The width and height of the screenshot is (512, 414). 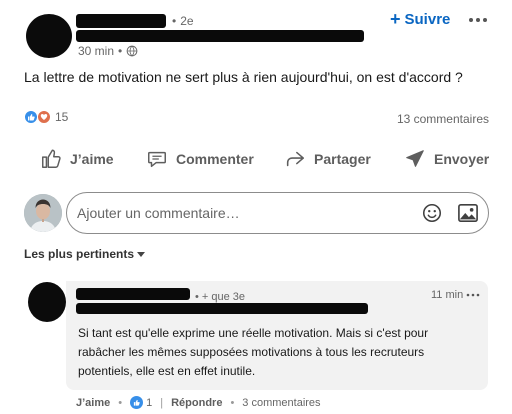 I want to click on emoji-icon, so click(x=432, y=213).